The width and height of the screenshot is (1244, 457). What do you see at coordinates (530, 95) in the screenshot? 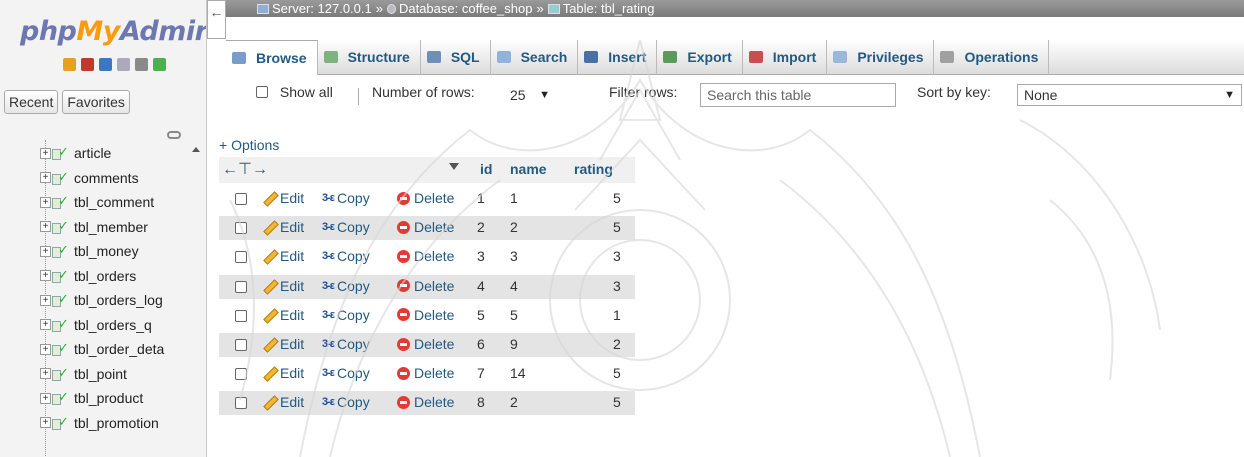
I see `rows-select: 25 ▼` at bounding box center [530, 95].